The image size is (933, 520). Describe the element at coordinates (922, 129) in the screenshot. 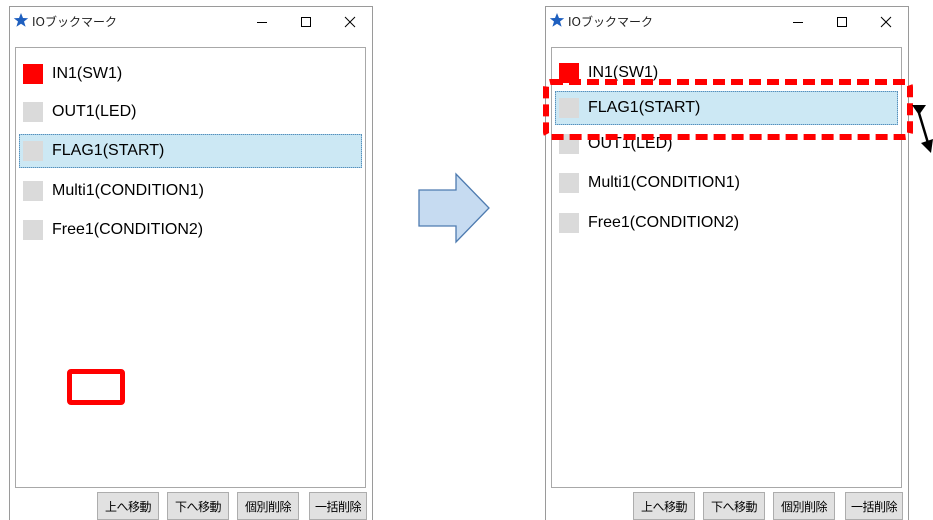

I see `swap-arrows-icon` at that location.